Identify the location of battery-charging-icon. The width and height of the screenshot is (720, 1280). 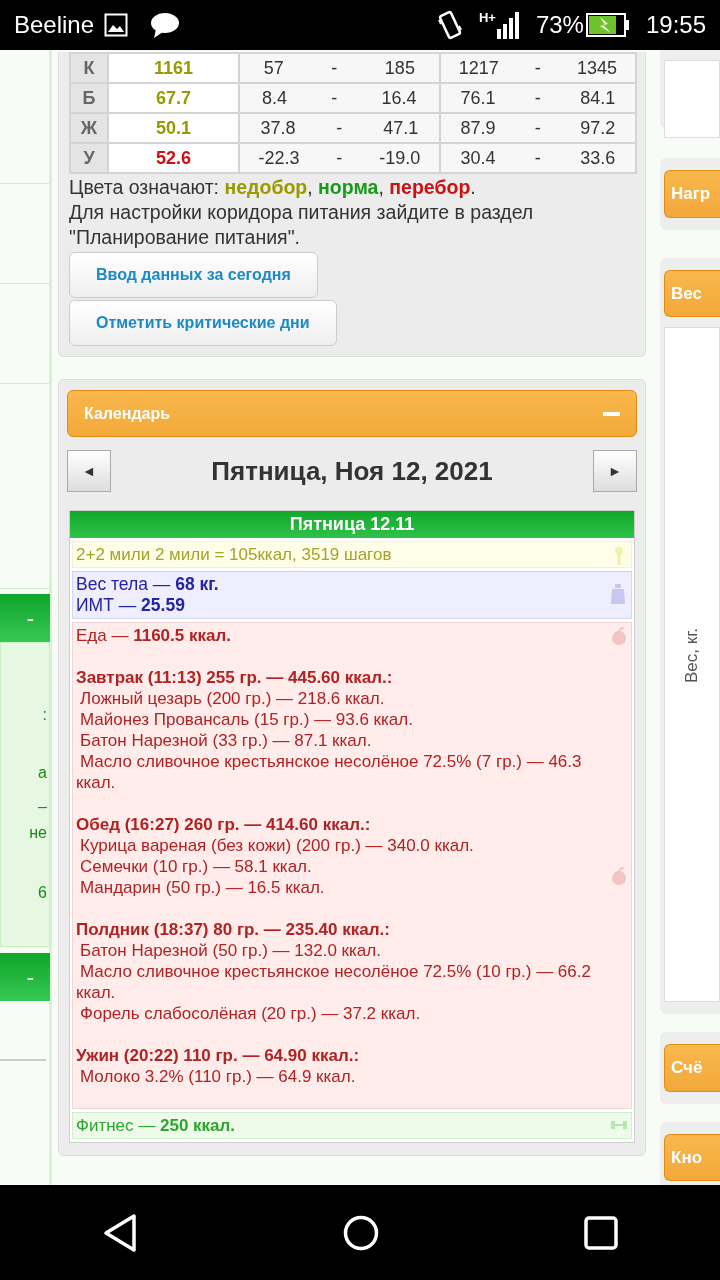
(607, 25).